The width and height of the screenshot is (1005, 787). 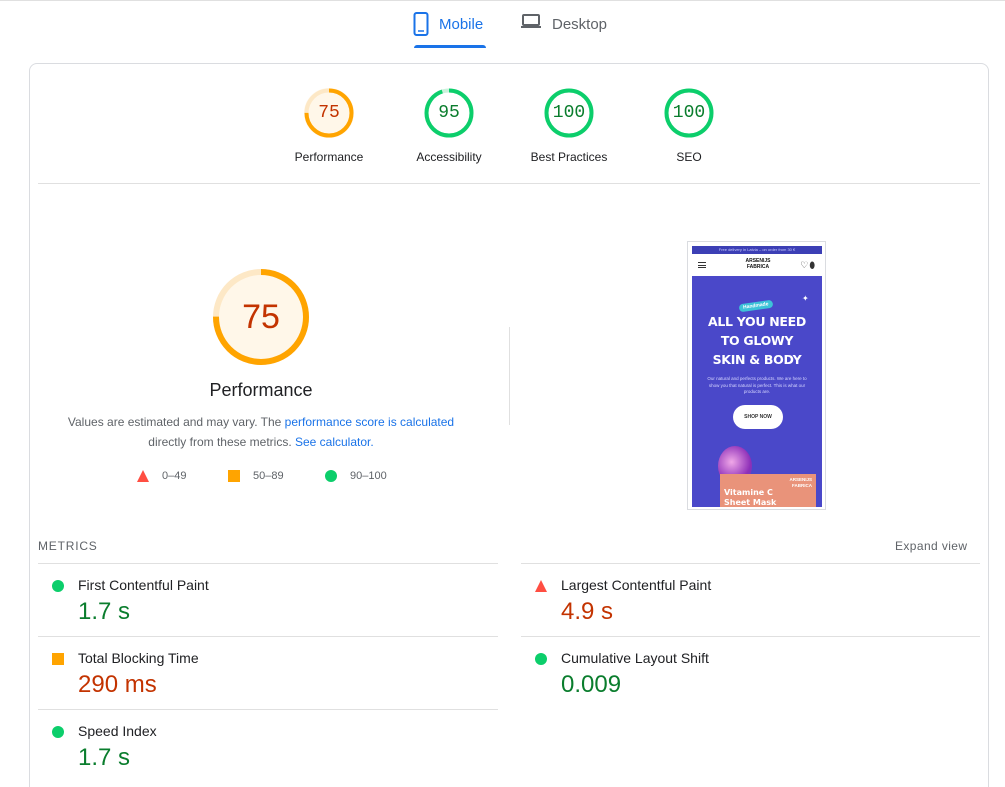 What do you see at coordinates (587, 611) in the screenshot?
I see `metric-value: 4.9 s` at bounding box center [587, 611].